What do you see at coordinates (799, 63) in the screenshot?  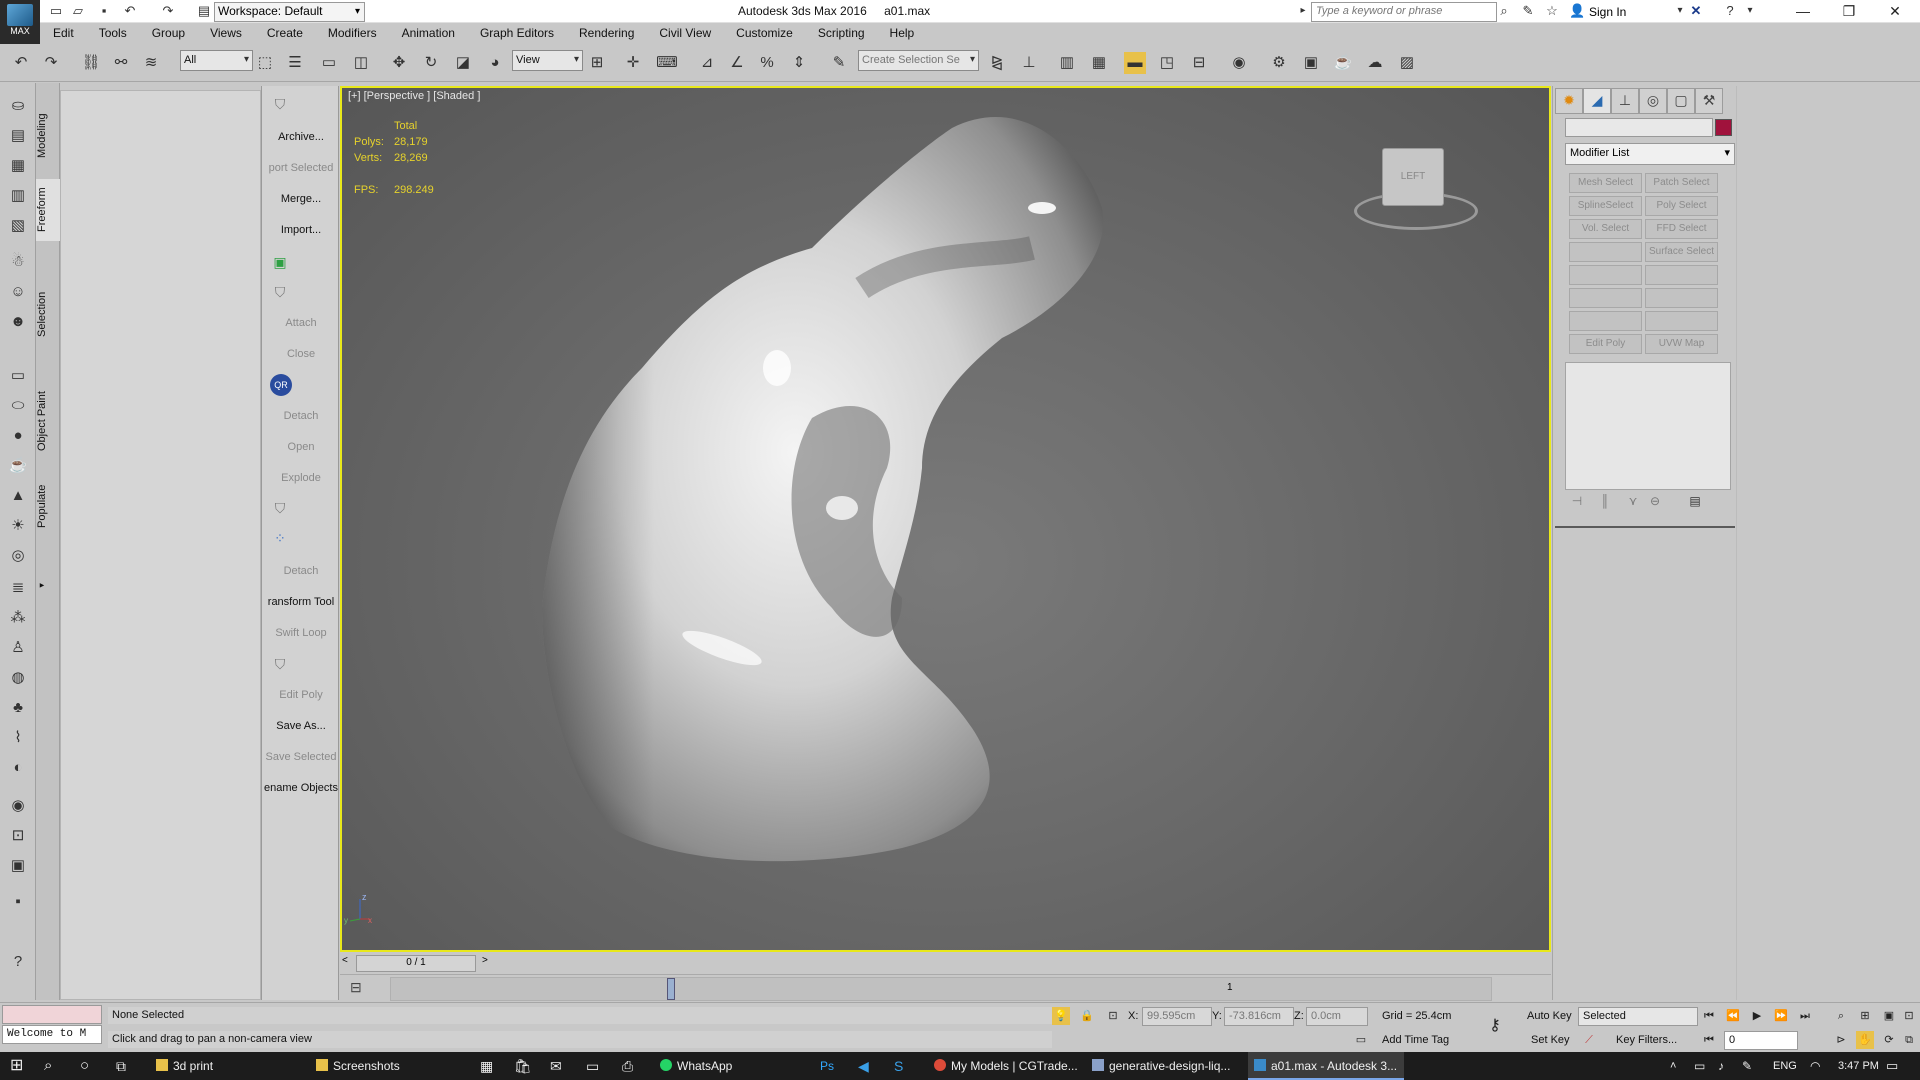 I see `spinner-snap-icon: ⇕` at bounding box center [799, 63].